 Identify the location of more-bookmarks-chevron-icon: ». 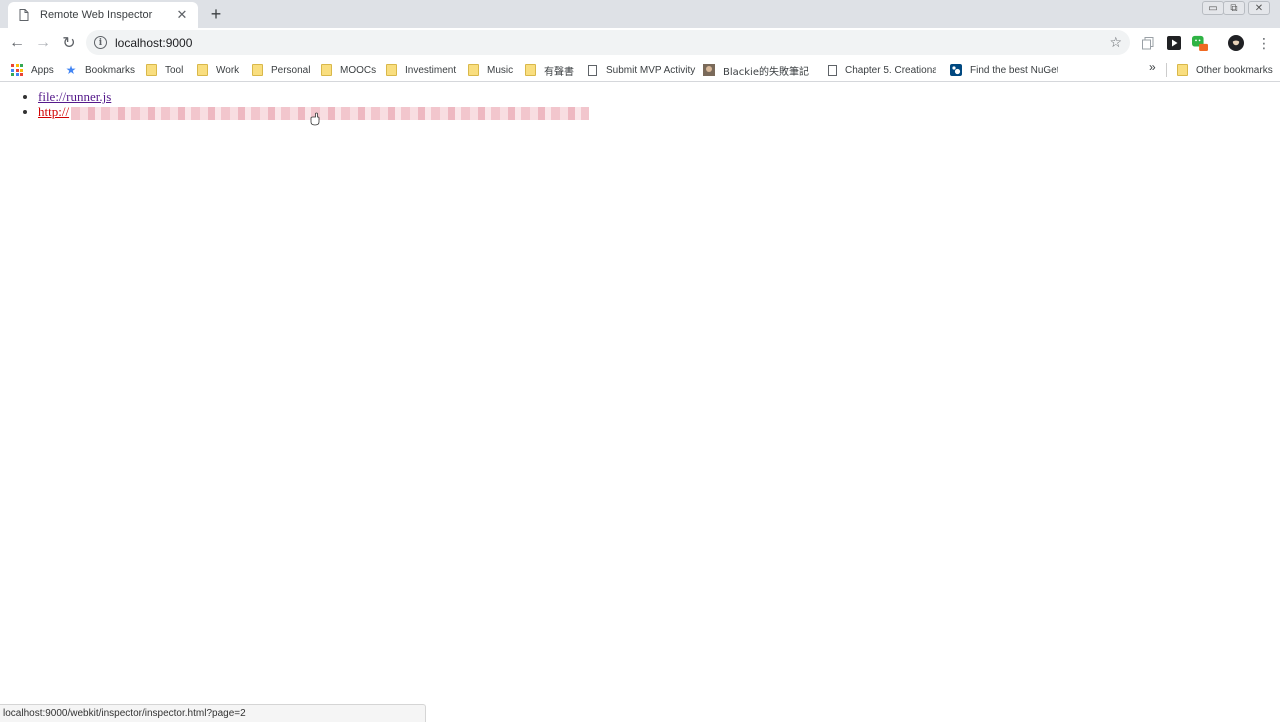
(1152, 67).